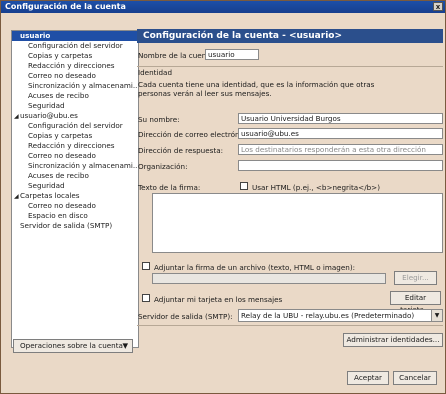 The image size is (446, 394). Describe the element at coordinates (438, 6) in the screenshot. I see `close-icon: x` at that location.